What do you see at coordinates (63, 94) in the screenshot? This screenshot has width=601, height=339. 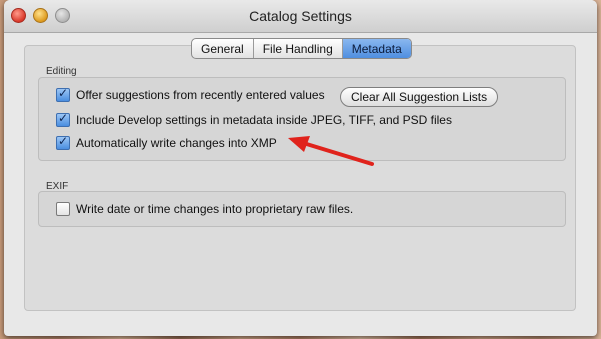 I see `offer-suggestions-checkbox` at bounding box center [63, 94].